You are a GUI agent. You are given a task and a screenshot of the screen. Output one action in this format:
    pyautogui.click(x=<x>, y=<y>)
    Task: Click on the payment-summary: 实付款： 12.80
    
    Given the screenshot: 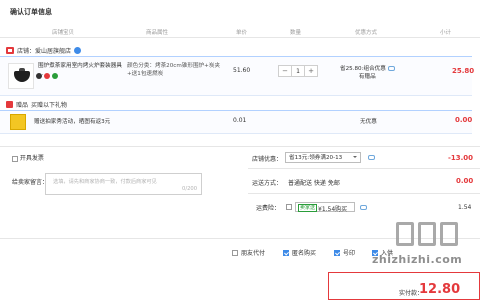 What is the action you would take?
    pyautogui.click(x=404, y=286)
    